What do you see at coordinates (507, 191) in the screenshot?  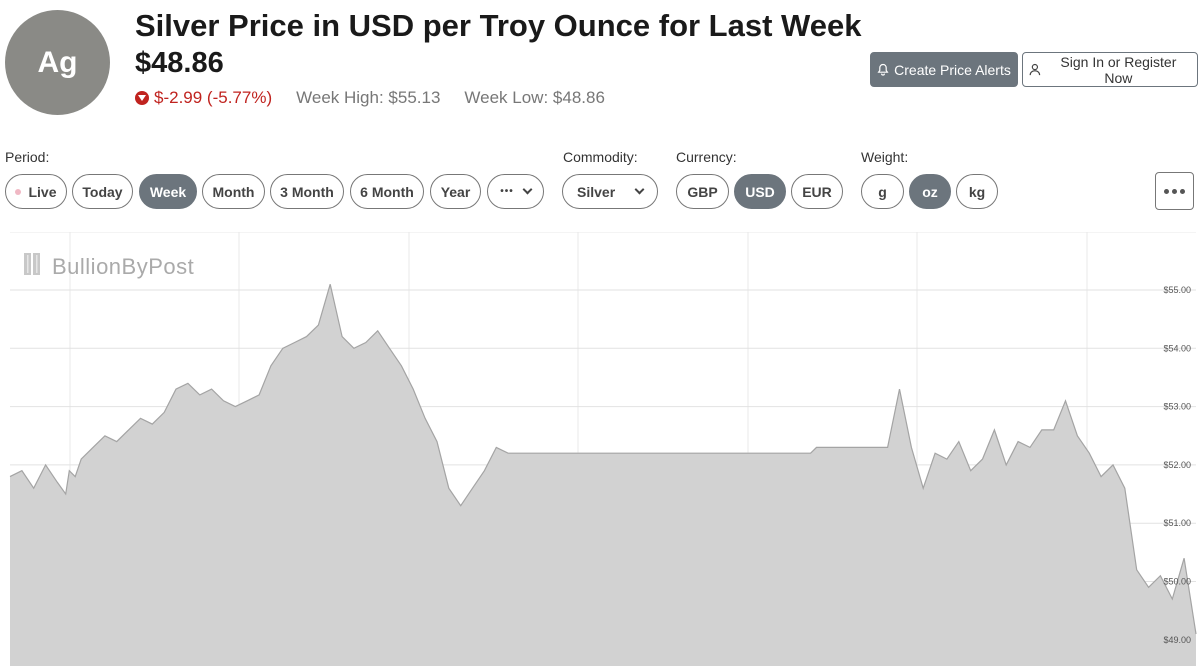 I see `ellipsis-icon: •••` at bounding box center [507, 191].